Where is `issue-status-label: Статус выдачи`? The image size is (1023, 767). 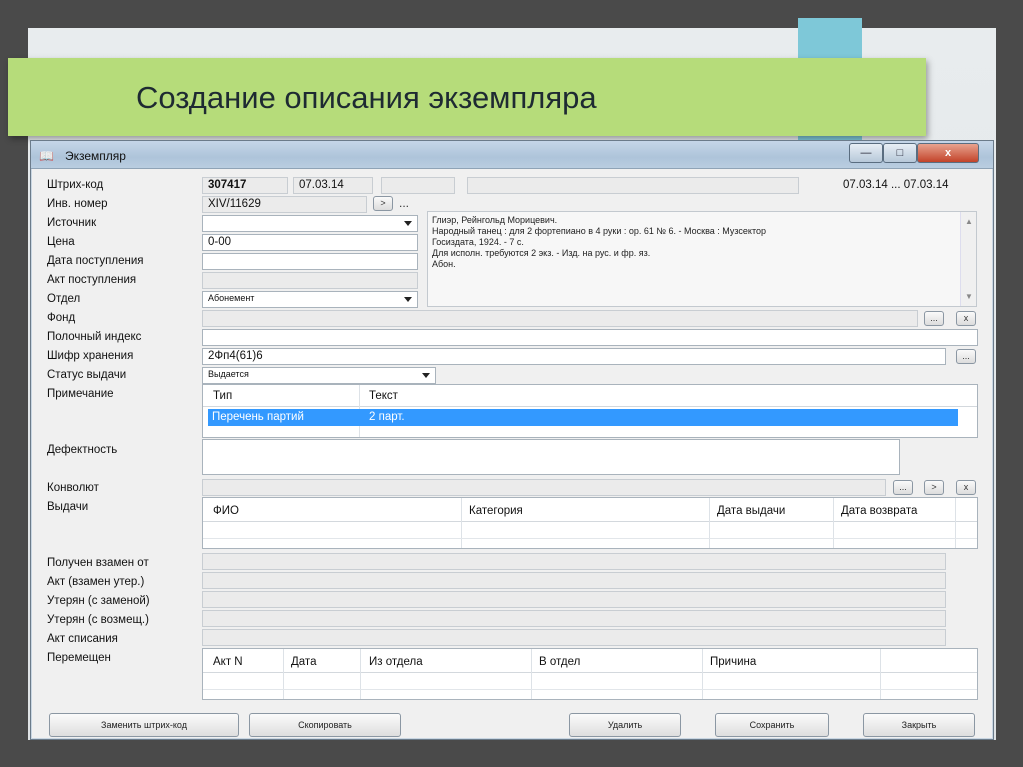
issue-status-label: Статус выдачи is located at coordinates (87, 375).